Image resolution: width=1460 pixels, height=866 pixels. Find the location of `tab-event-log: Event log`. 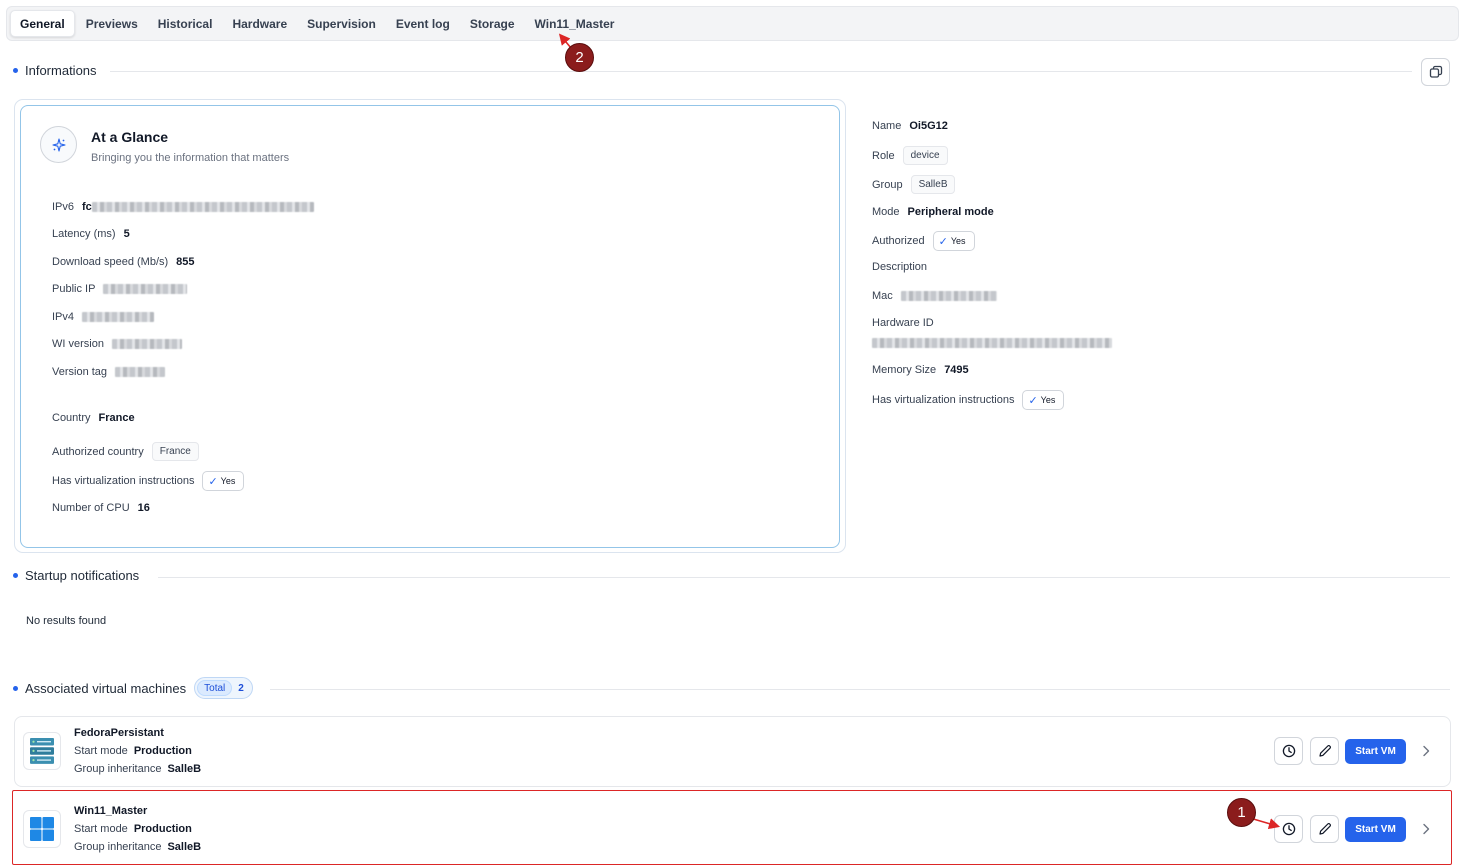

tab-event-log: Event log is located at coordinates (423, 23).